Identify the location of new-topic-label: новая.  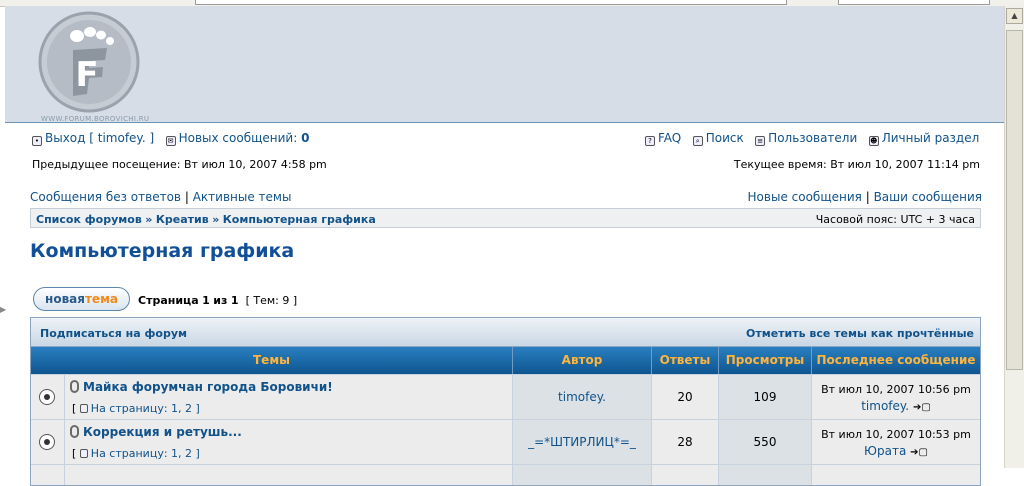
(65, 299).